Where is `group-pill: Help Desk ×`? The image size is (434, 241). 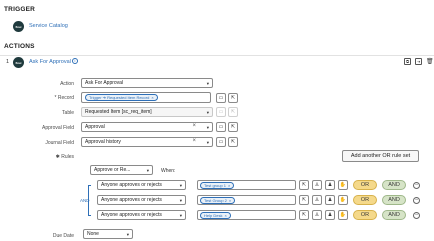
group-pill: Help Desk × is located at coordinates (215, 215).